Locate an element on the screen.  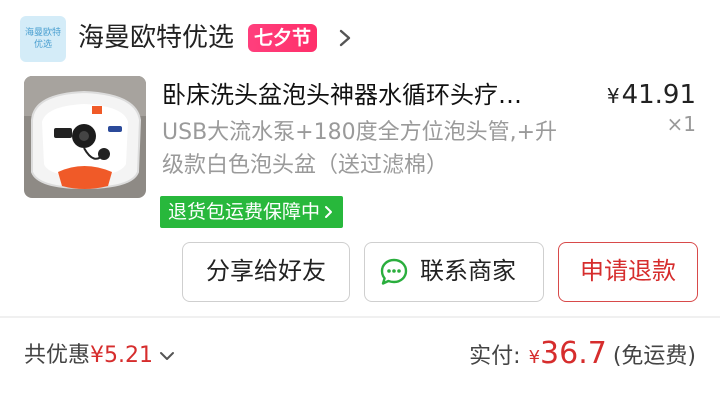
share-button: 分享给好友 is located at coordinates (266, 272).